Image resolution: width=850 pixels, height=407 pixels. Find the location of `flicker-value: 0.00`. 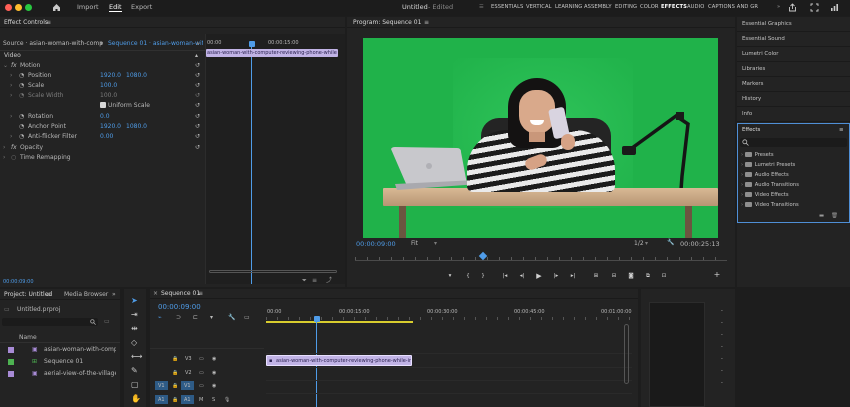

flicker-value: 0.00 is located at coordinates (106, 137).